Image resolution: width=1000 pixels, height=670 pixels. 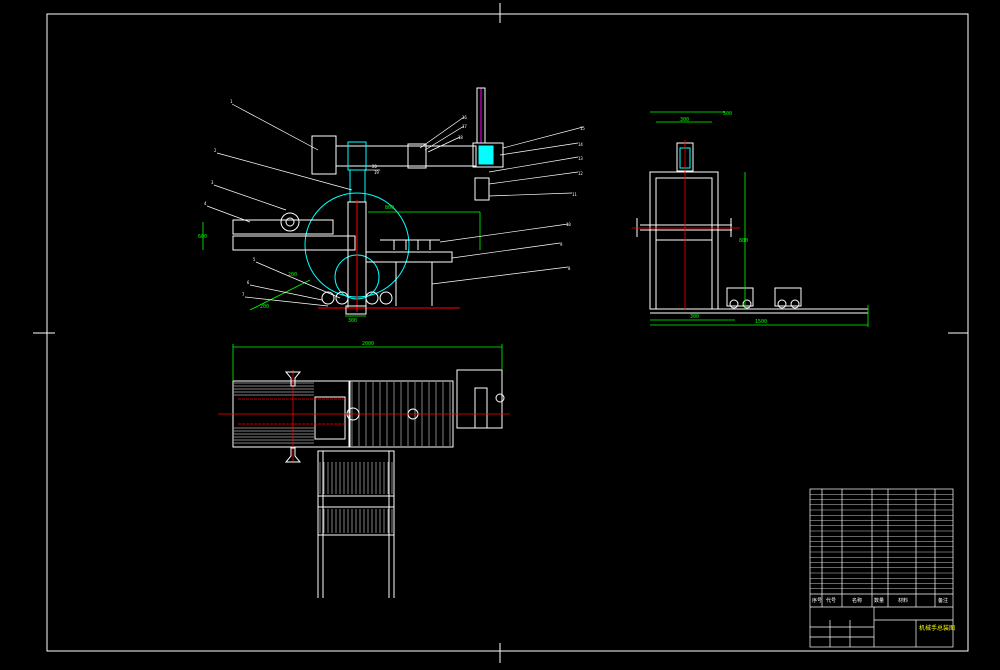 I want to click on front-leaders, so click(x=395, y=205).